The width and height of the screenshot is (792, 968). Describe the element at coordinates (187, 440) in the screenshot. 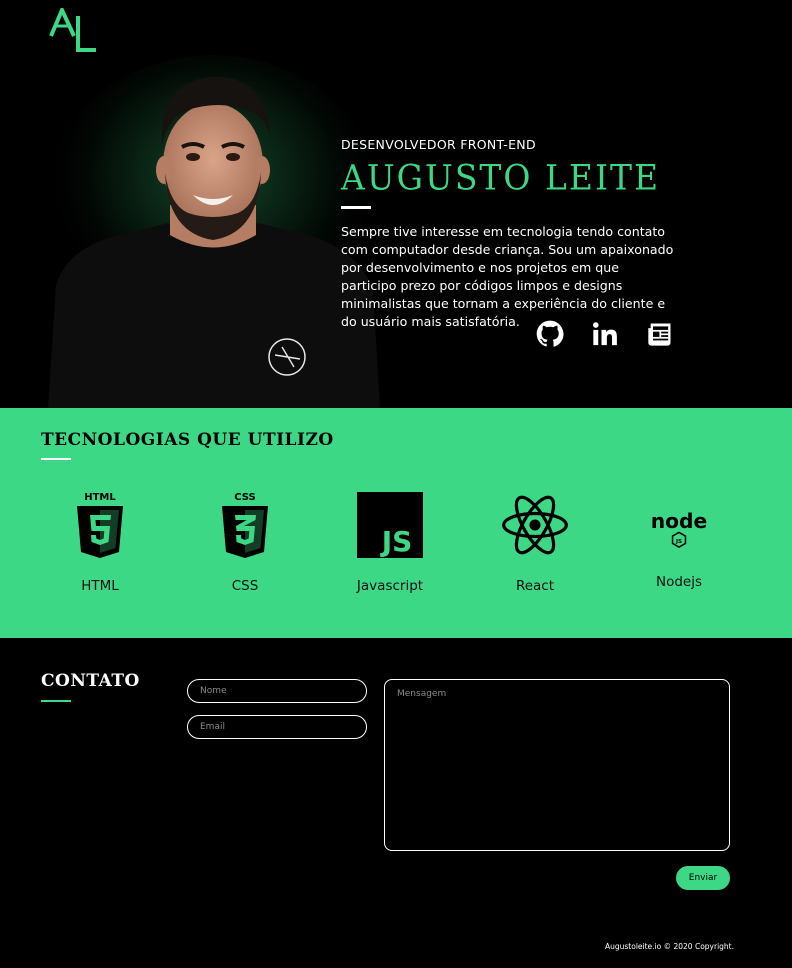

I see `technologies-title: TECNOLOGIAS QUE UTILIZO` at that location.